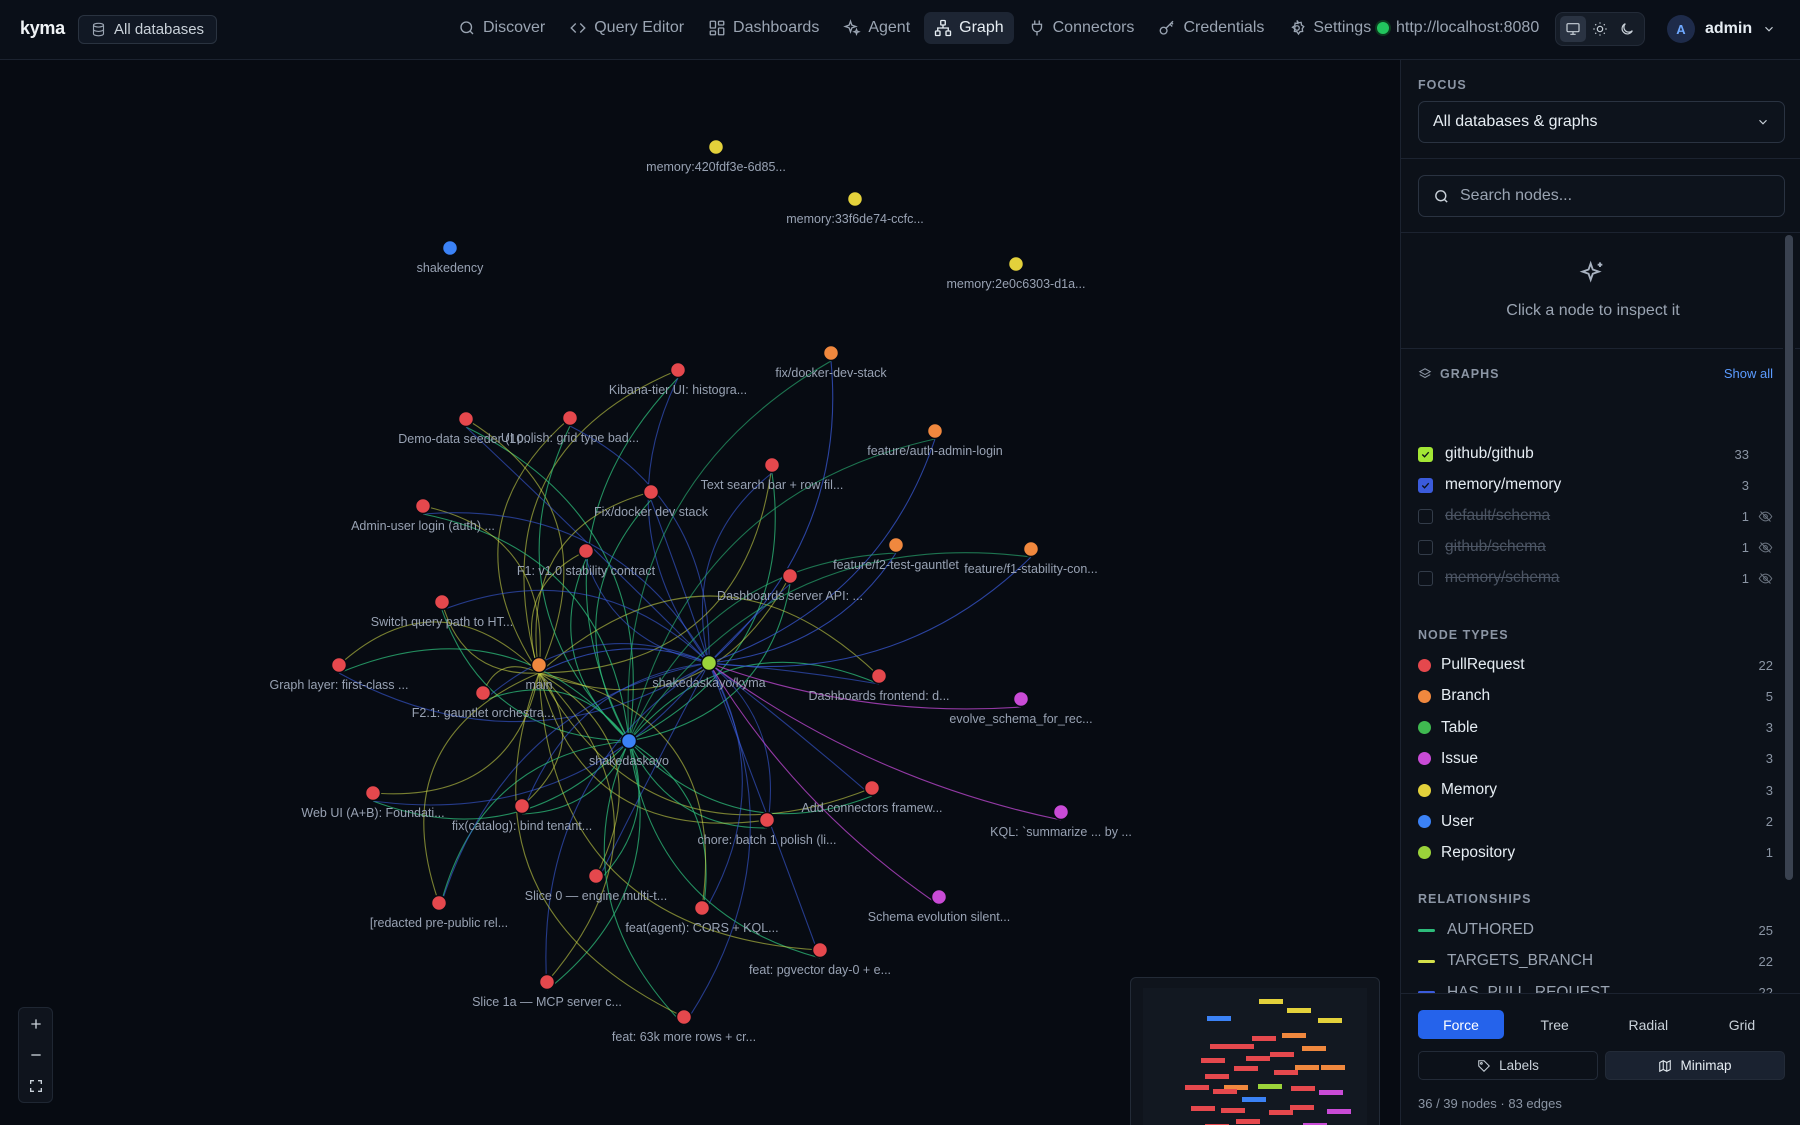 This screenshot has height=1125, width=1800. I want to click on node-type-row: Table 3, so click(1595, 728).